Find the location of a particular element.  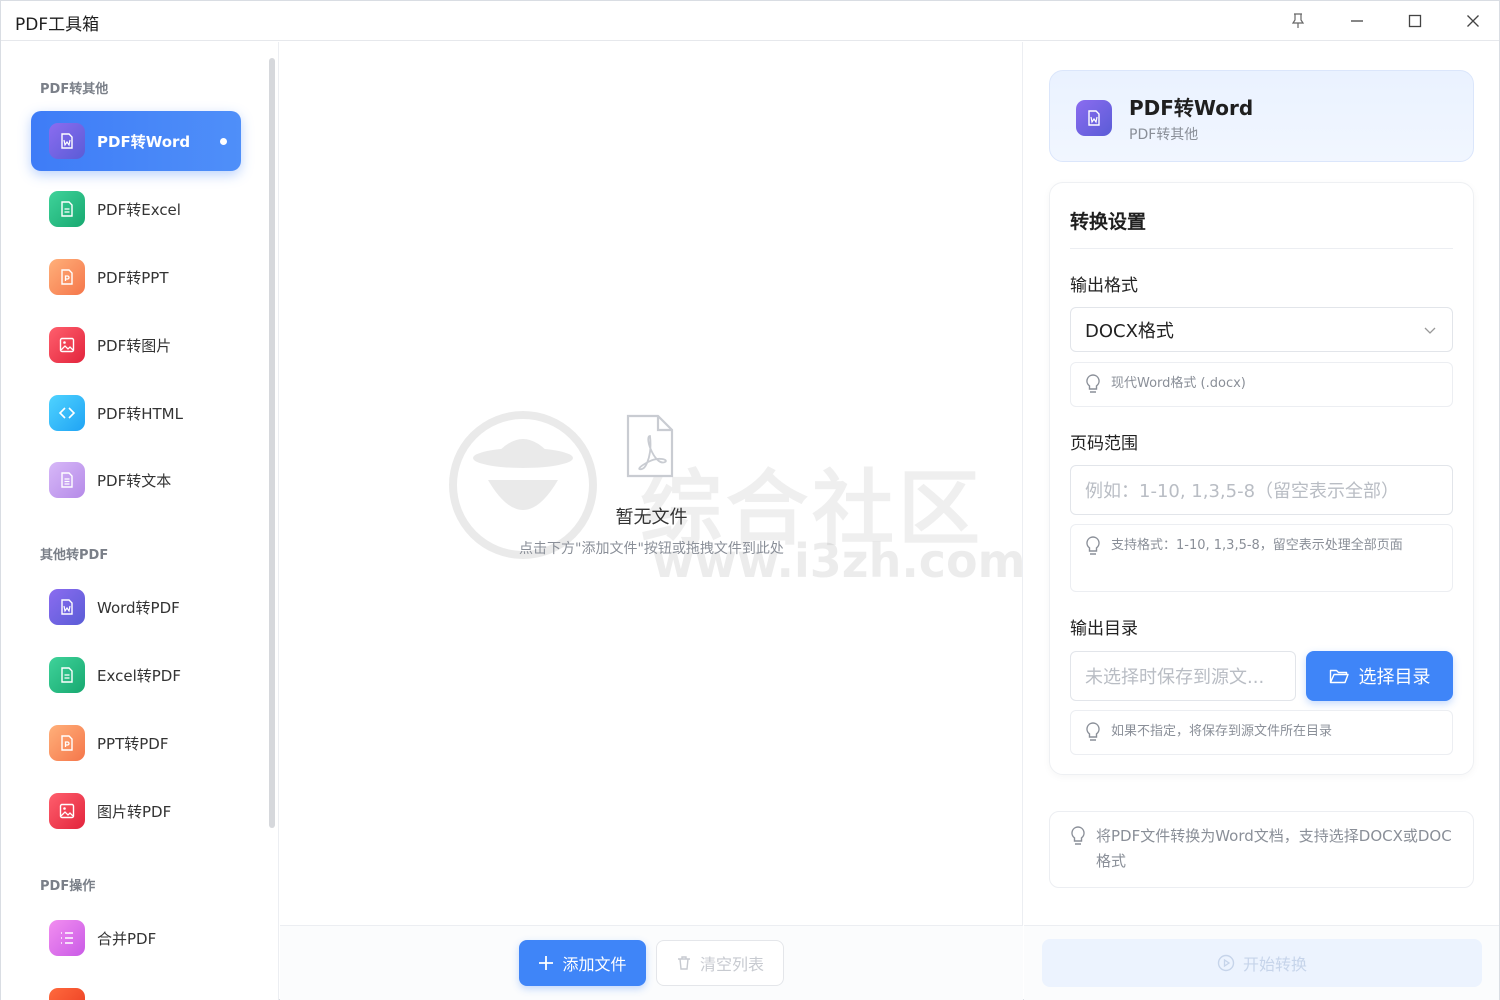

tool-header-card: PDF转Word PDF转其他 is located at coordinates (1261, 116).